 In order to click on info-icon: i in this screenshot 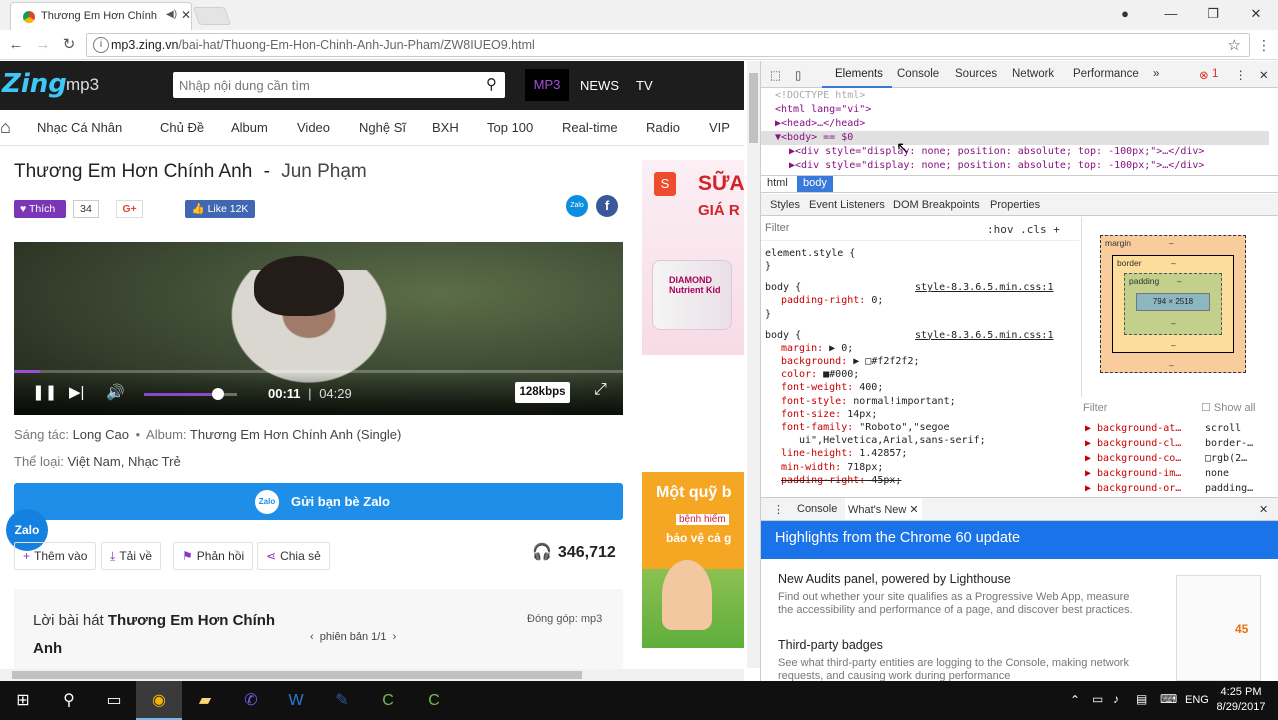, I will do `click(101, 45)`.